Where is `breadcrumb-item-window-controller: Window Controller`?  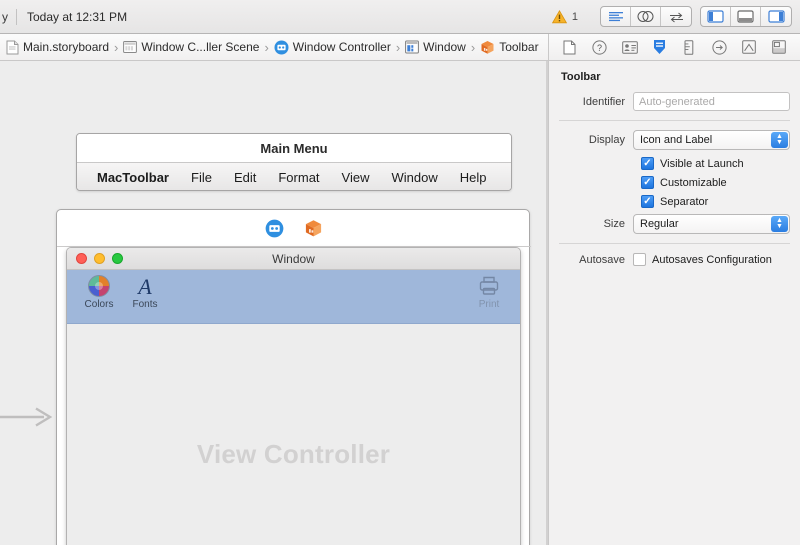 breadcrumb-item-window-controller: Window Controller is located at coordinates (332, 47).